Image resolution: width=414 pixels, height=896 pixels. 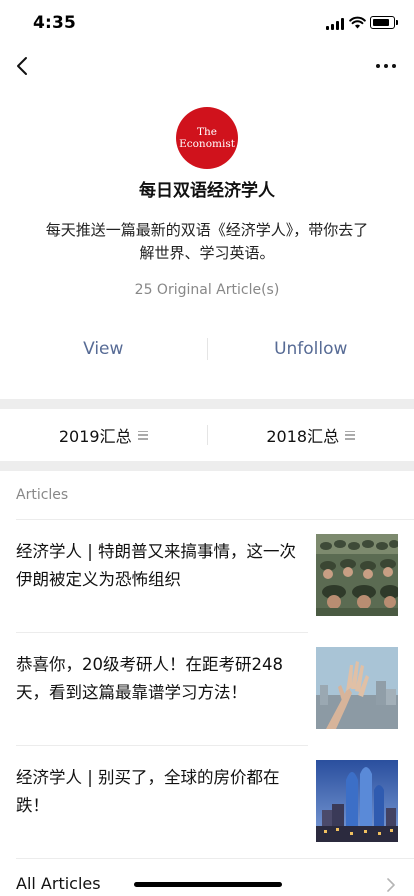 I want to click on wifi-icon, so click(x=357, y=22).